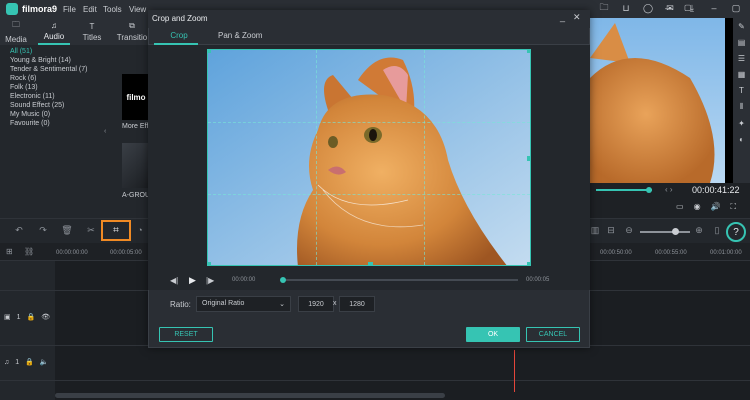 Image resolution: width=750 pixels, height=400 pixels. Describe the element at coordinates (210, 280) in the screenshot. I see `next-frame-icon: |▶` at that location.